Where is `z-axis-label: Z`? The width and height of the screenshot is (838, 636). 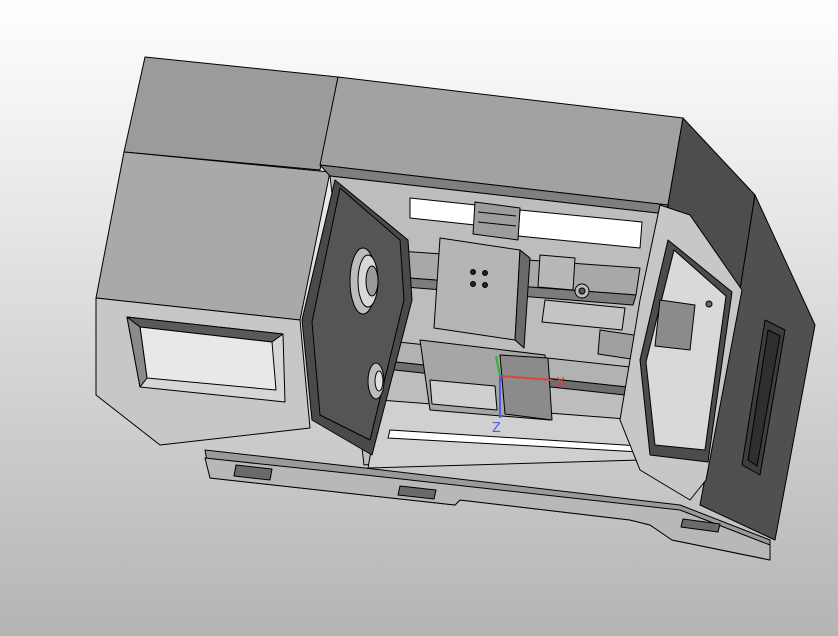
z-axis-label: Z is located at coordinates (496, 428).